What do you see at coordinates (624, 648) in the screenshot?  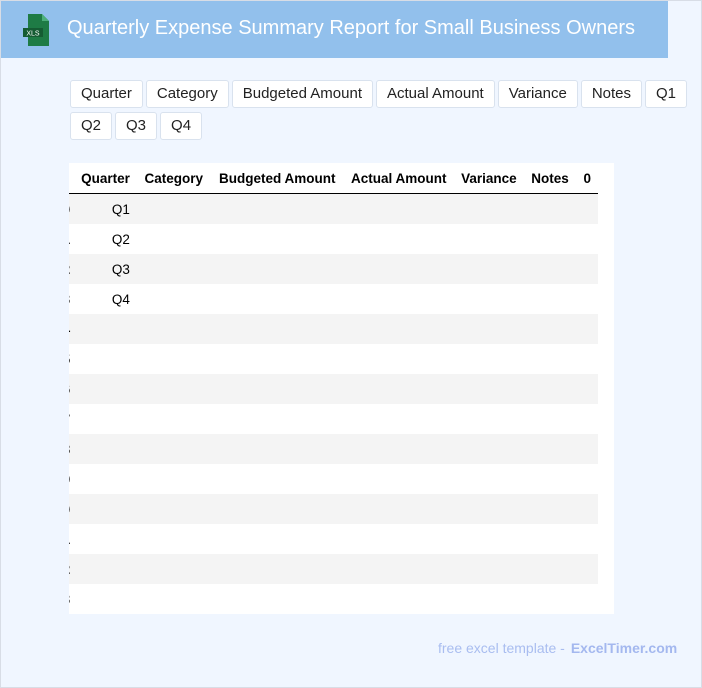 I see `footer-link: ExcelTimer.com` at bounding box center [624, 648].